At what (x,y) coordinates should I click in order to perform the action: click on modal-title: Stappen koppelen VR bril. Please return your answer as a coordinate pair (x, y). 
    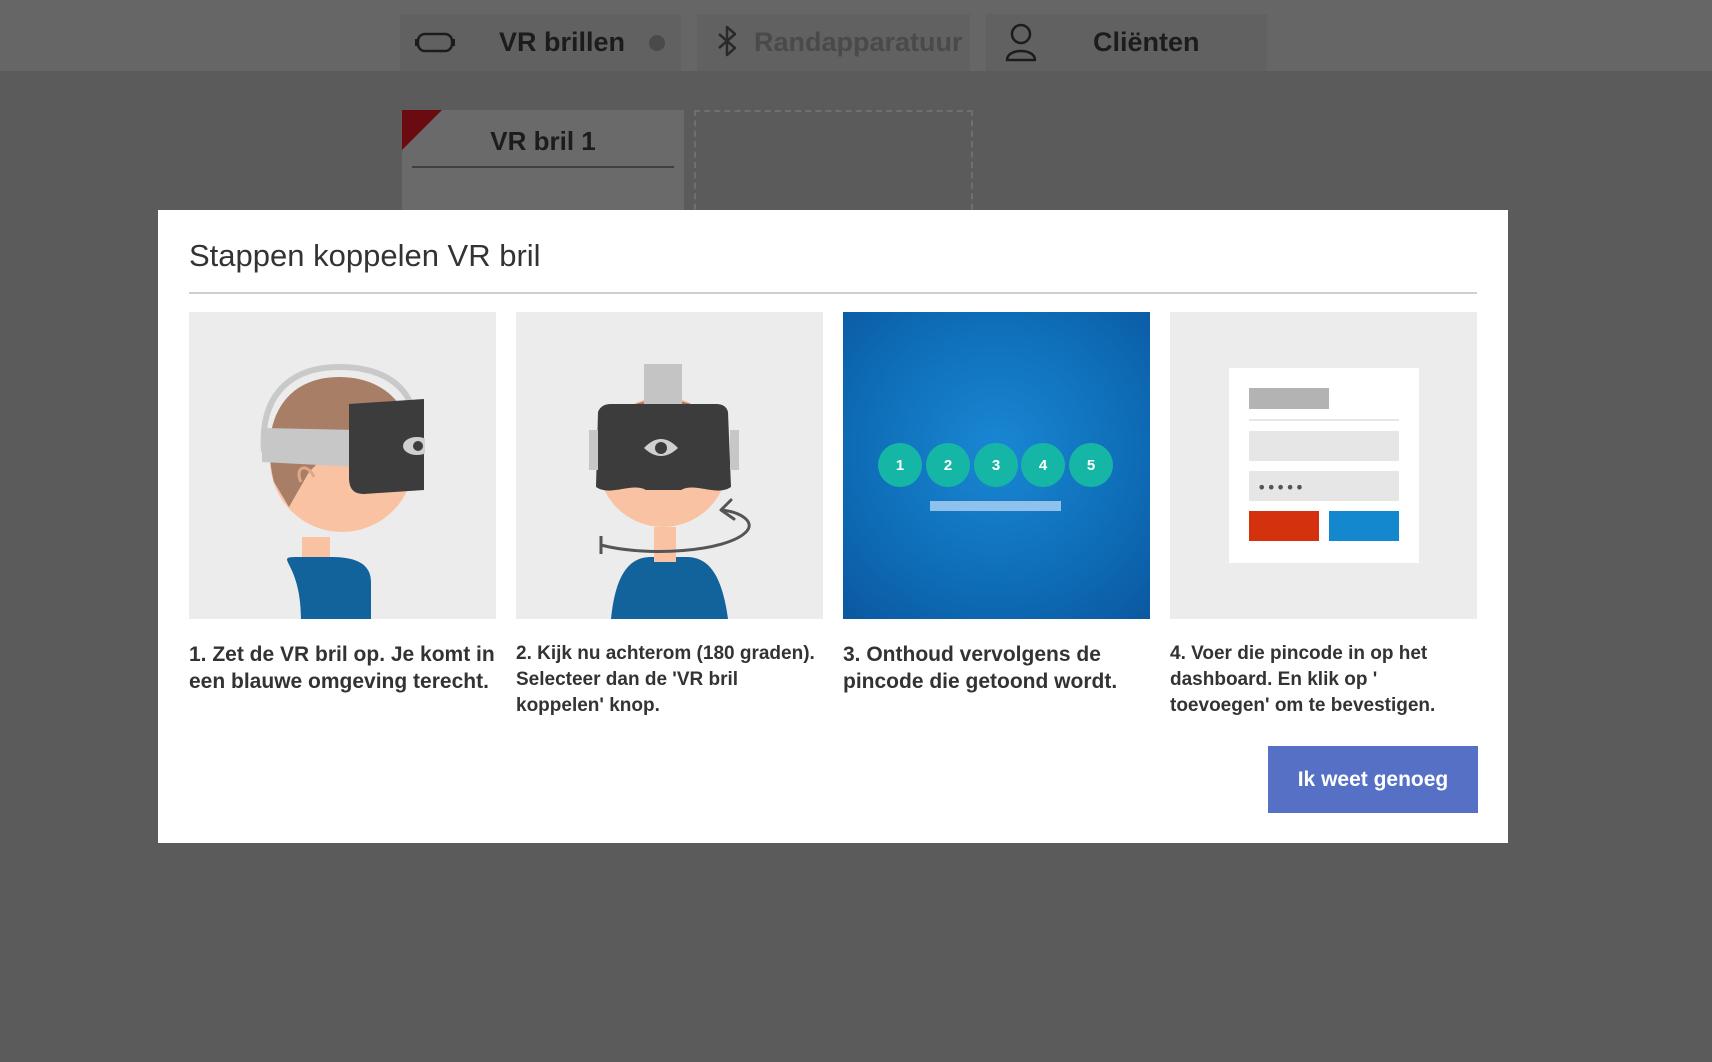
    Looking at the image, I should click on (365, 255).